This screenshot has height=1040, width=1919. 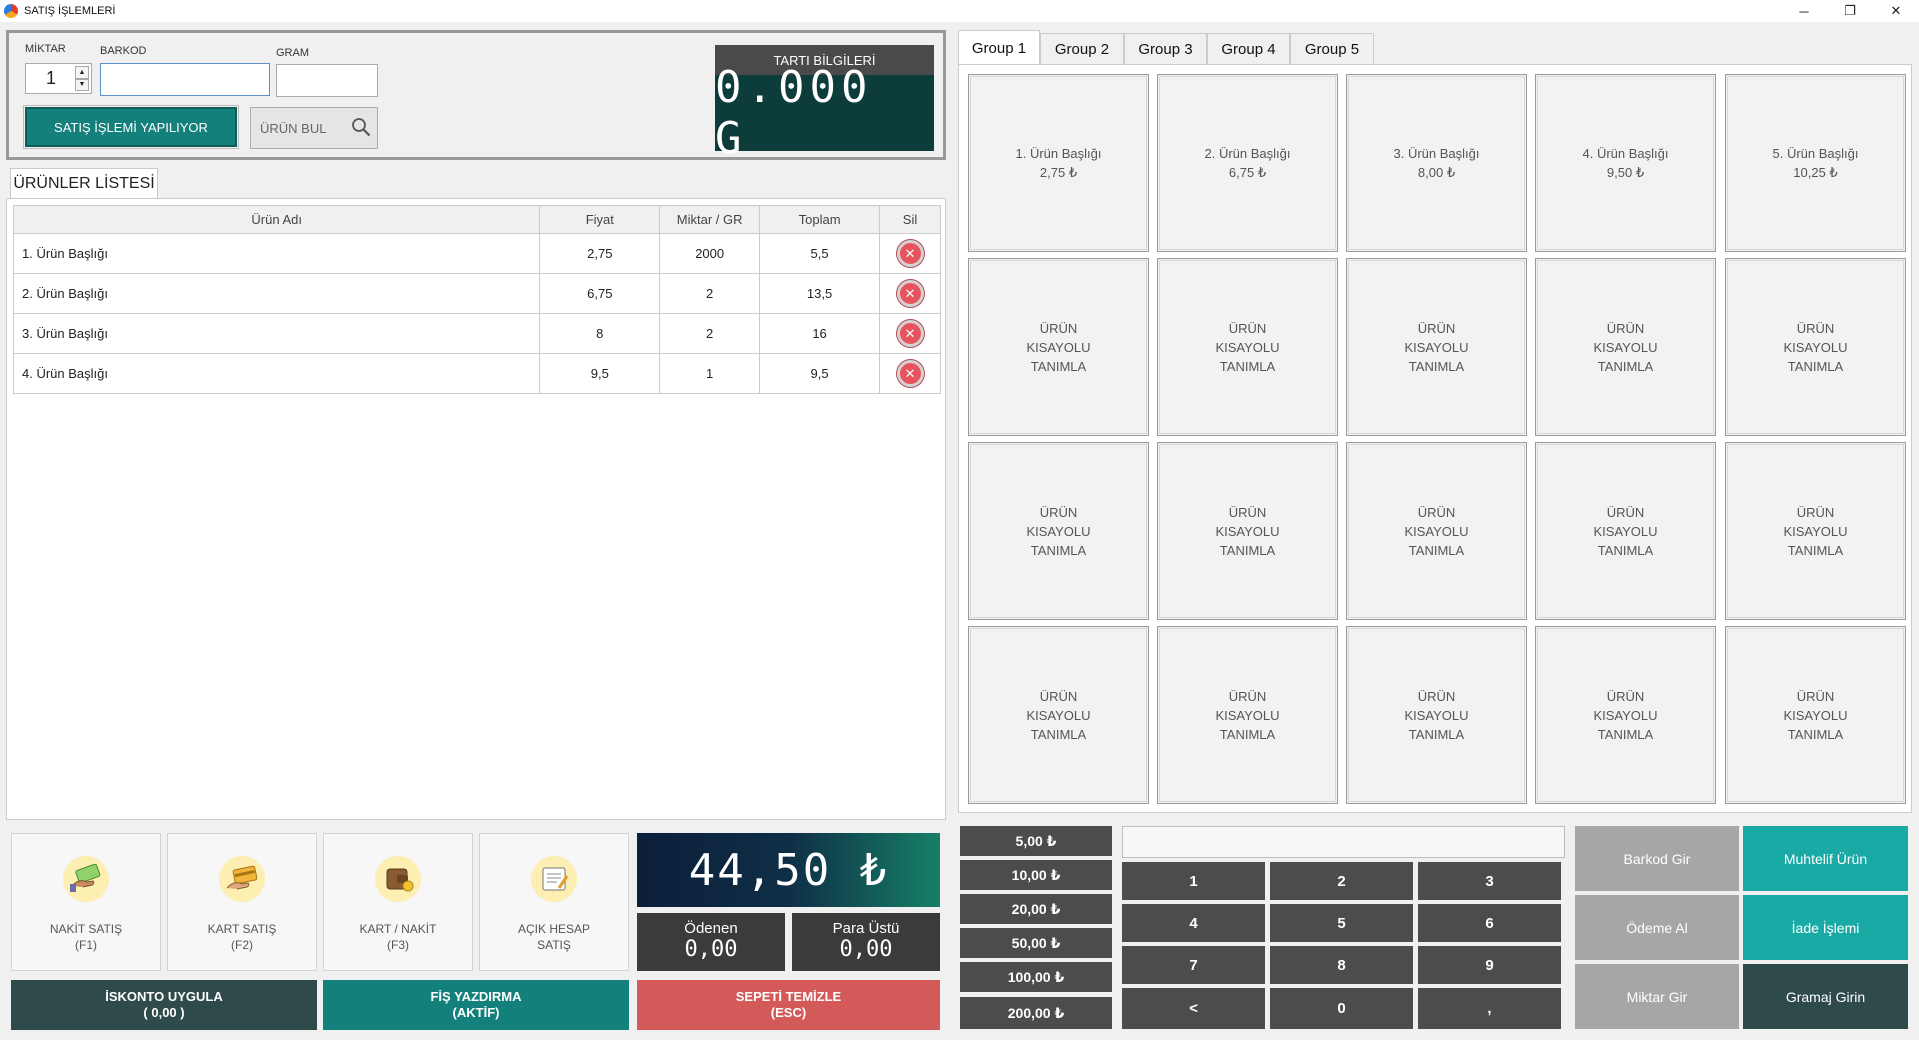 What do you see at coordinates (327, 80) in the screenshot?
I see `gram-input` at bounding box center [327, 80].